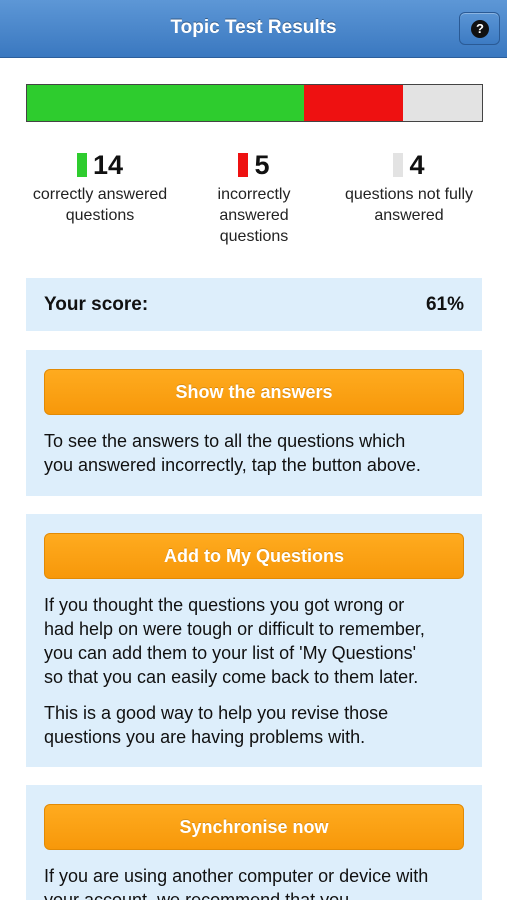 Image resolution: width=507 pixels, height=900 pixels. I want to click on header-bar: Topic Test Results ?, so click(253, 29).